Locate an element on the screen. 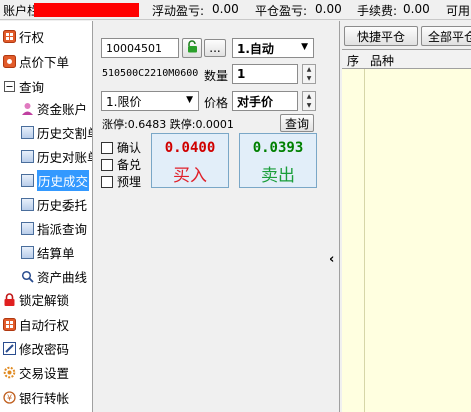  nav-label: 行权 is located at coordinates (32, 37).